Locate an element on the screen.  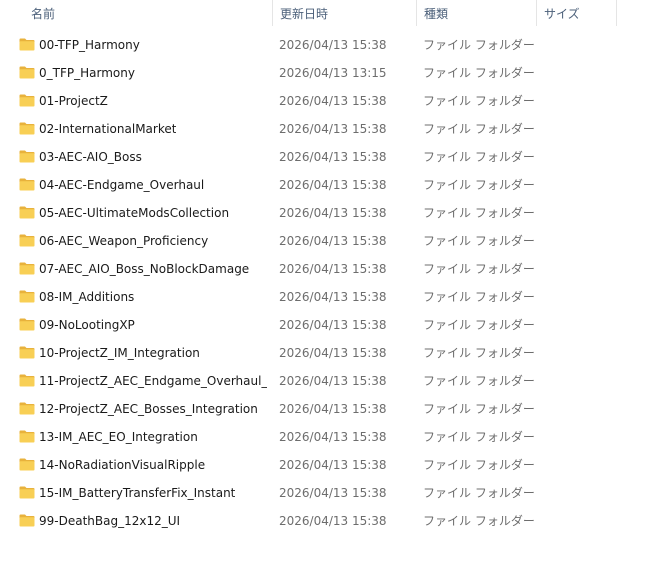
file-name: 04-AEC-Endgame_Overhaul is located at coordinates (121, 185).